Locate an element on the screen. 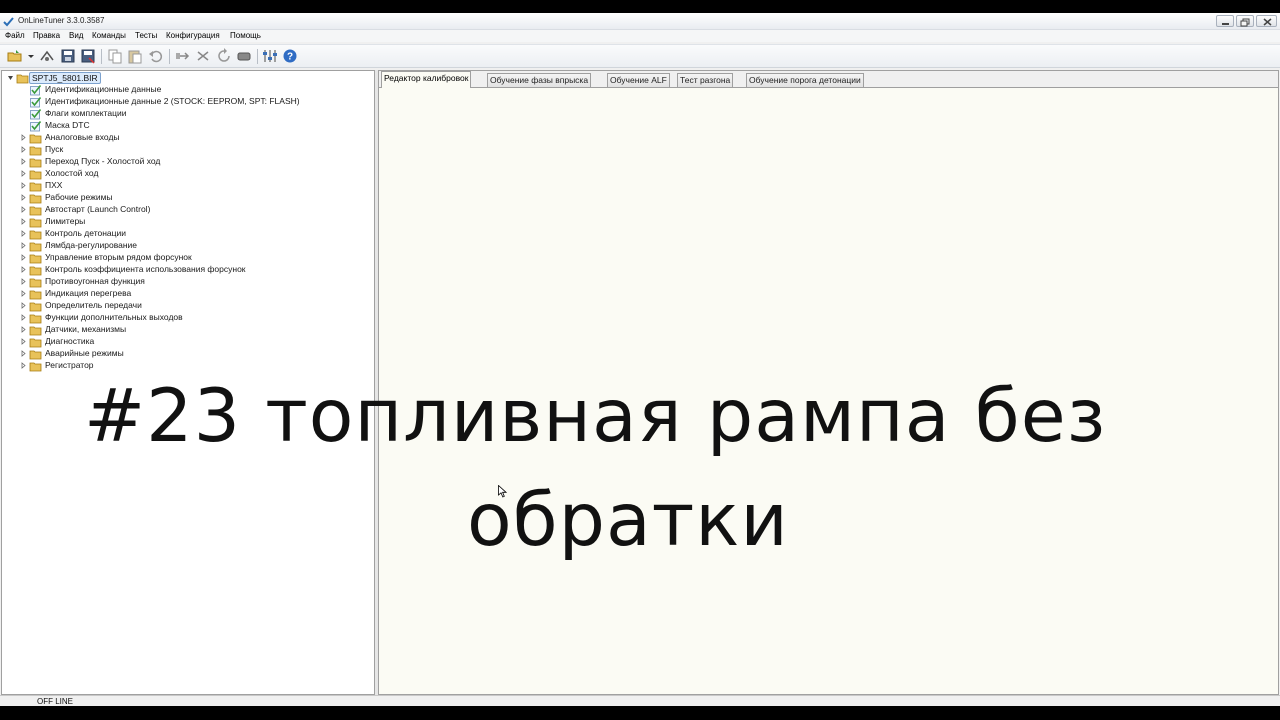  collapse-arrow-icon is located at coordinates (10, 78).